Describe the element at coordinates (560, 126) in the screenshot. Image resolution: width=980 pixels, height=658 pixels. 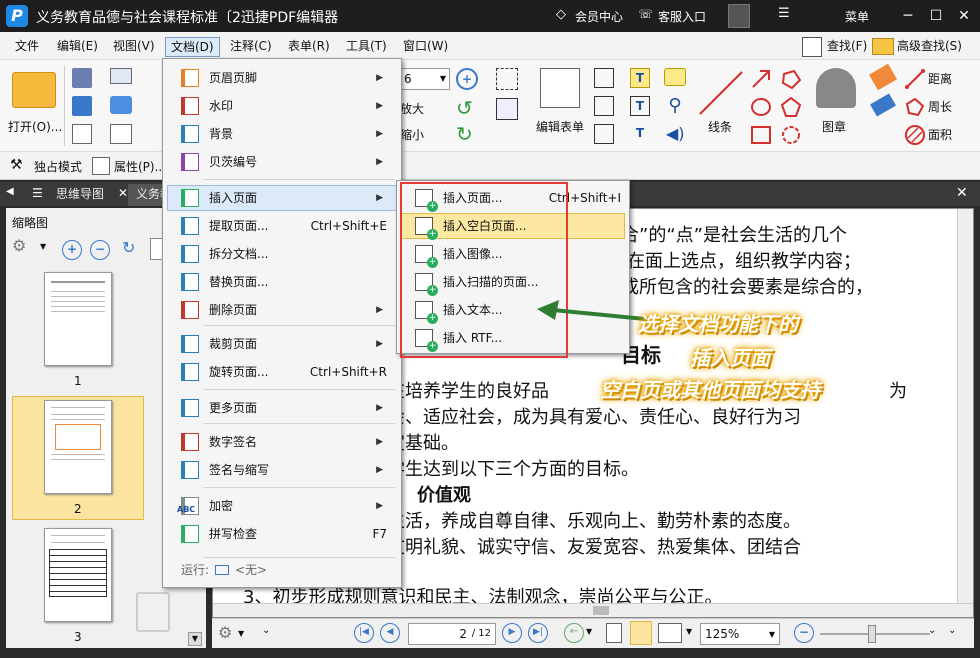
I see `edit-form-button: 编辑表单` at that location.